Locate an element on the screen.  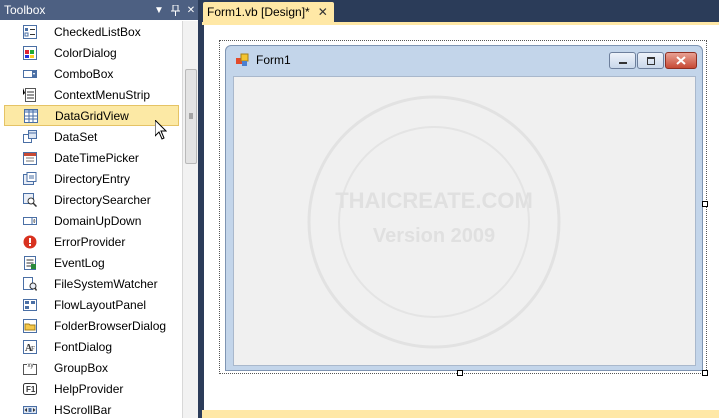
toolbox-item-datagridview: DataGridView is located at coordinates (91, 115).